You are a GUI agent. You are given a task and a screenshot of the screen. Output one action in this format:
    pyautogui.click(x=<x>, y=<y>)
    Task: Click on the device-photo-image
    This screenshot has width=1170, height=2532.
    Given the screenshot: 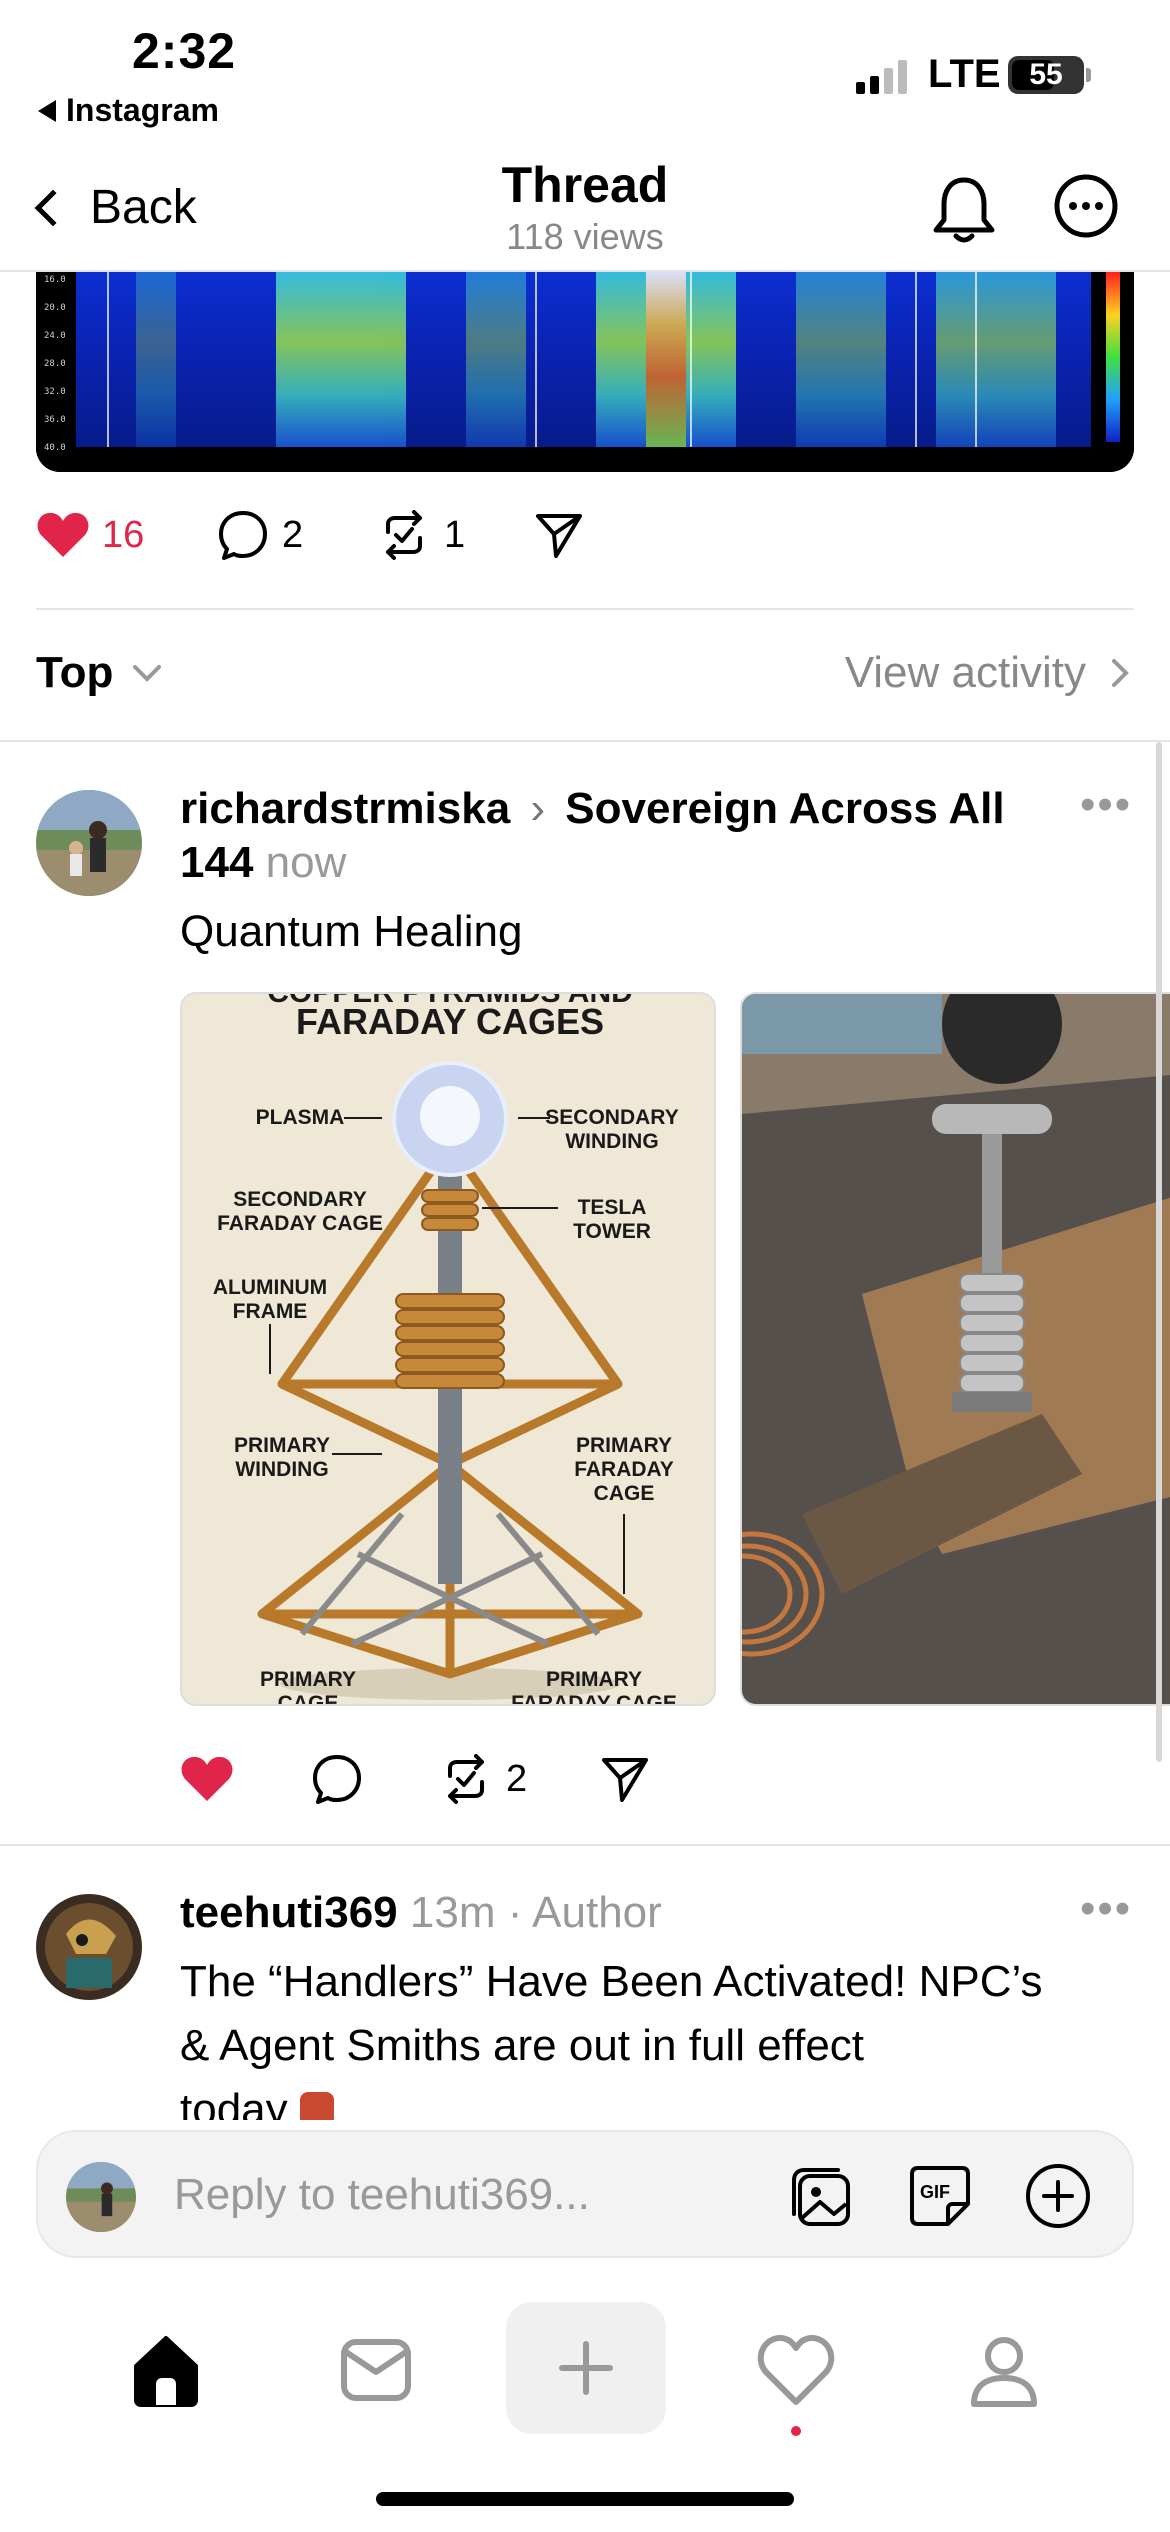 What is the action you would take?
    pyautogui.click(x=955, y=1349)
    